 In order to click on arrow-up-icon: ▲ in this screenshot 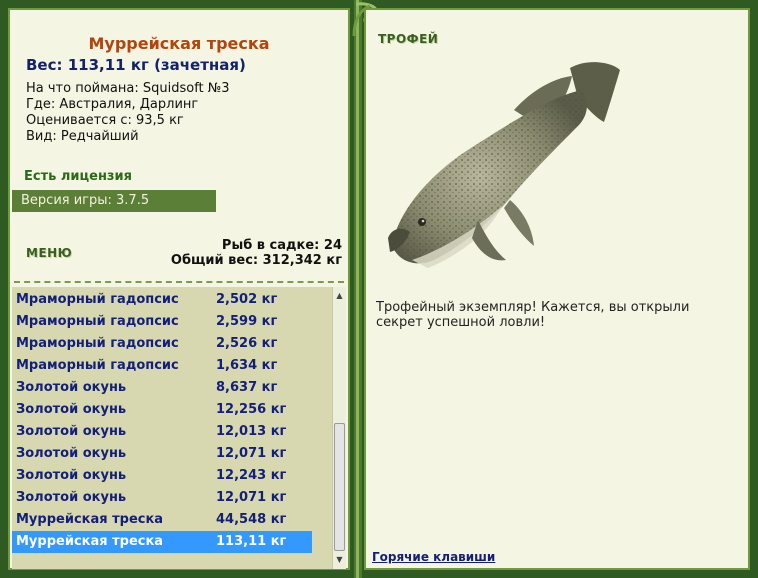, I will do `click(339, 296)`.